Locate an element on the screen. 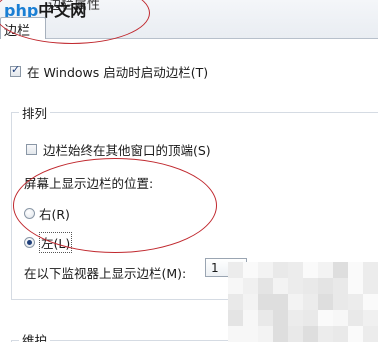  mosaic-watermark is located at coordinates (303, 302).